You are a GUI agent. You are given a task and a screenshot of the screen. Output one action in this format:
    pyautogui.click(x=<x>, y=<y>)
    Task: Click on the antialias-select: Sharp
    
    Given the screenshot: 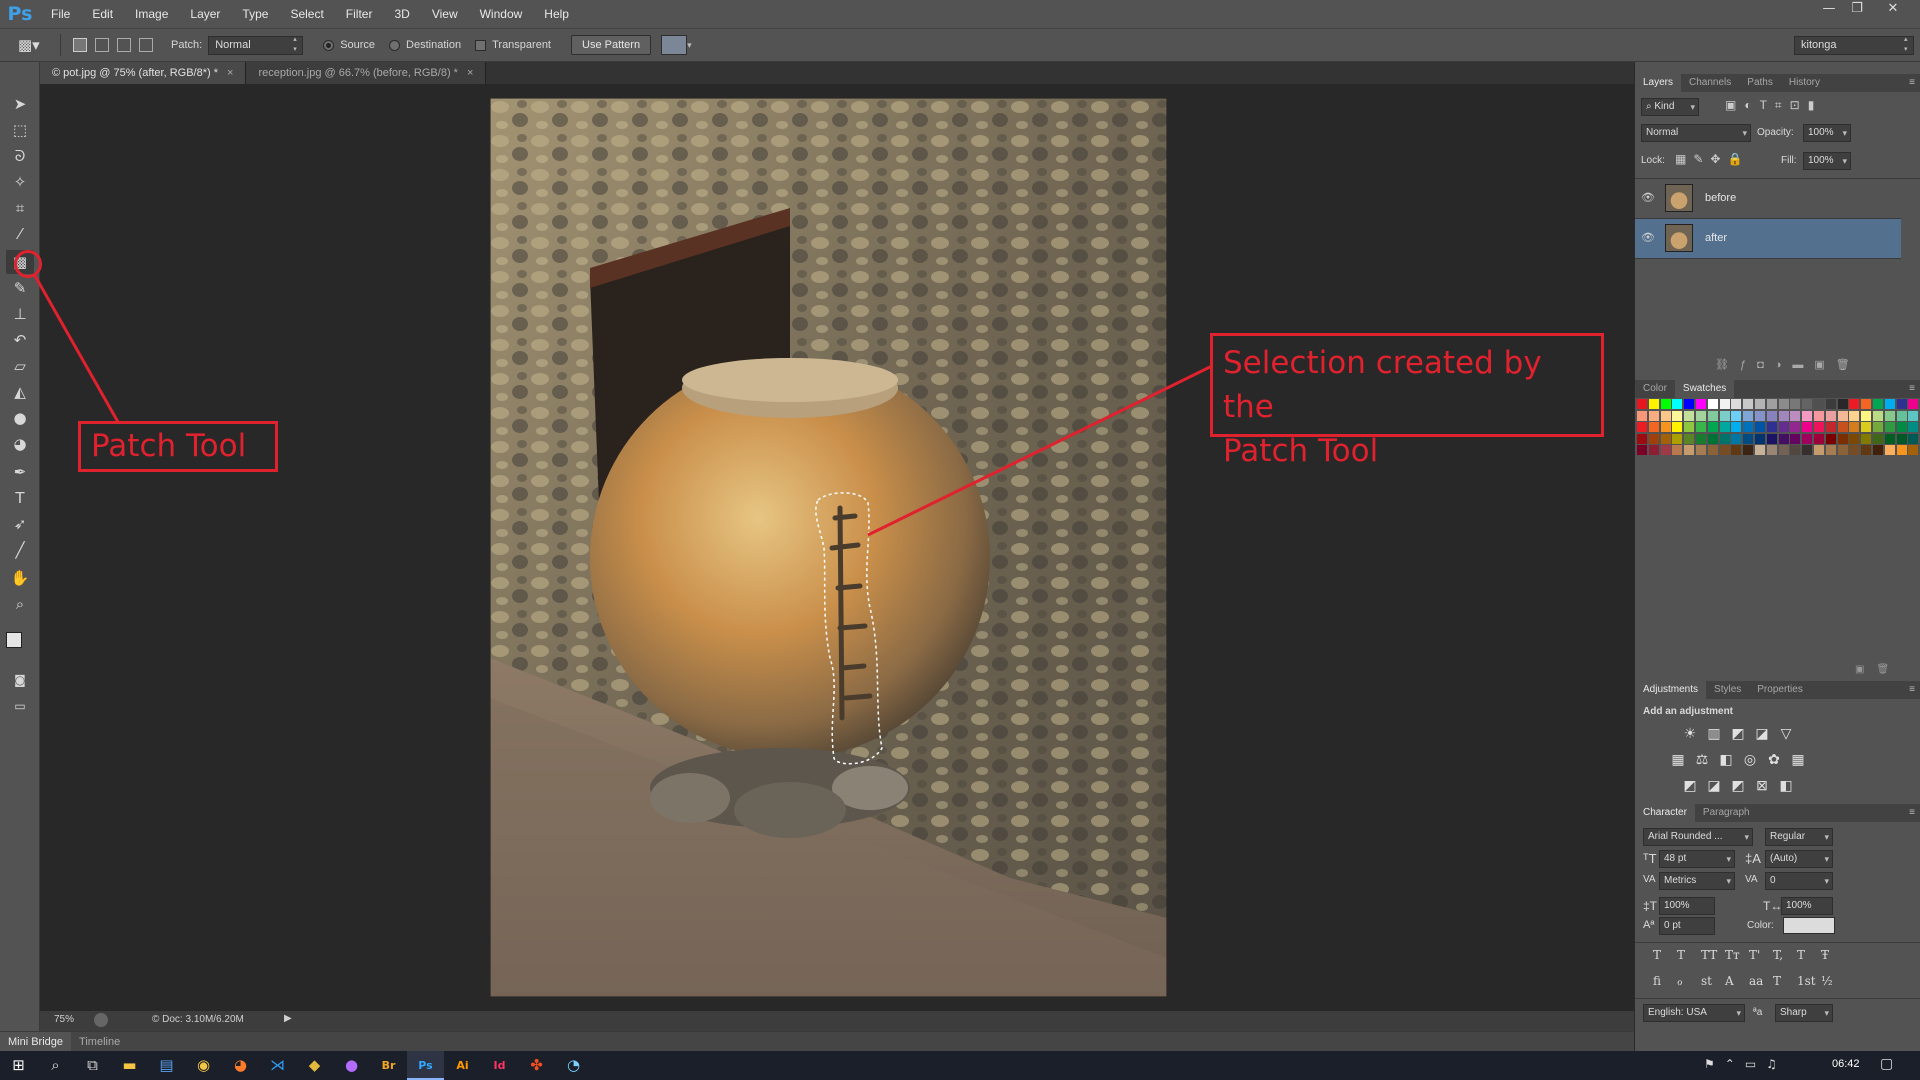 What is the action you would take?
    pyautogui.click(x=1804, y=1013)
    